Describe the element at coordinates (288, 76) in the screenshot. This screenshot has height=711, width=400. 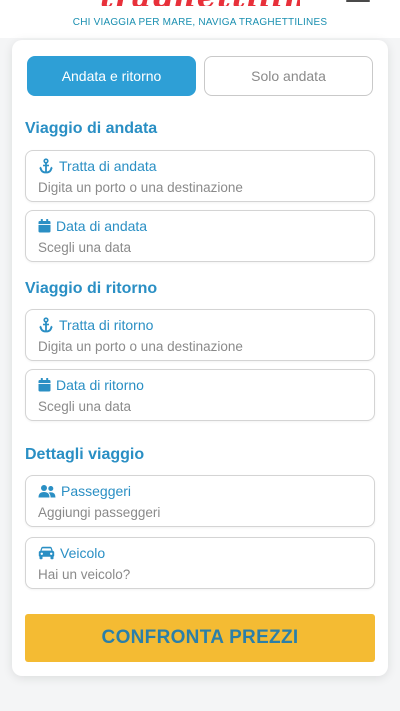
I see `one-way-toggle: Solo andata` at that location.